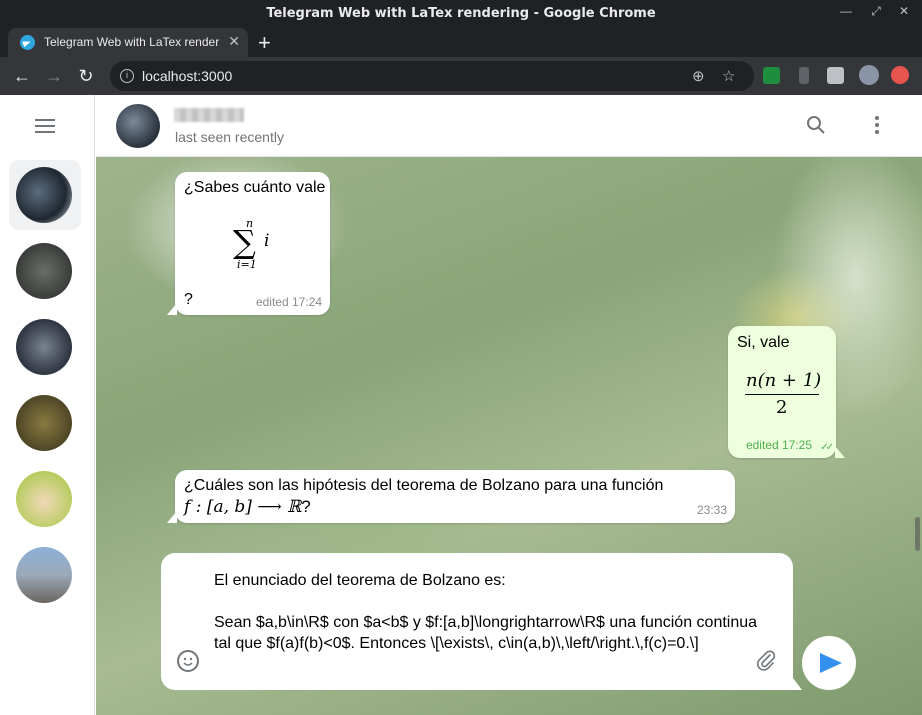  What do you see at coordinates (827, 447) in the screenshot?
I see `read-check-icon: ✓✓` at bounding box center [827, 447].